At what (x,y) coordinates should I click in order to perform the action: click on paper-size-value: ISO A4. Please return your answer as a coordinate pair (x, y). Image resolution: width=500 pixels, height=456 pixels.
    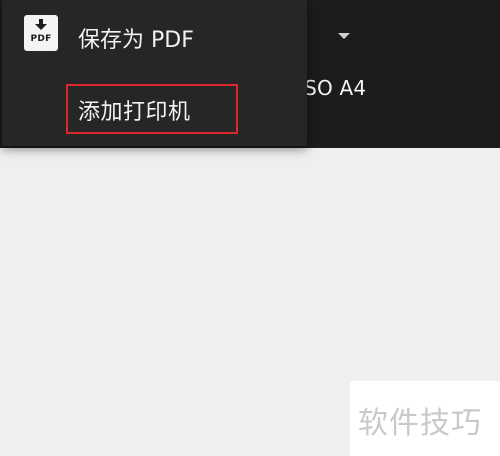
    Looking at the image, I should click on (332, 88).